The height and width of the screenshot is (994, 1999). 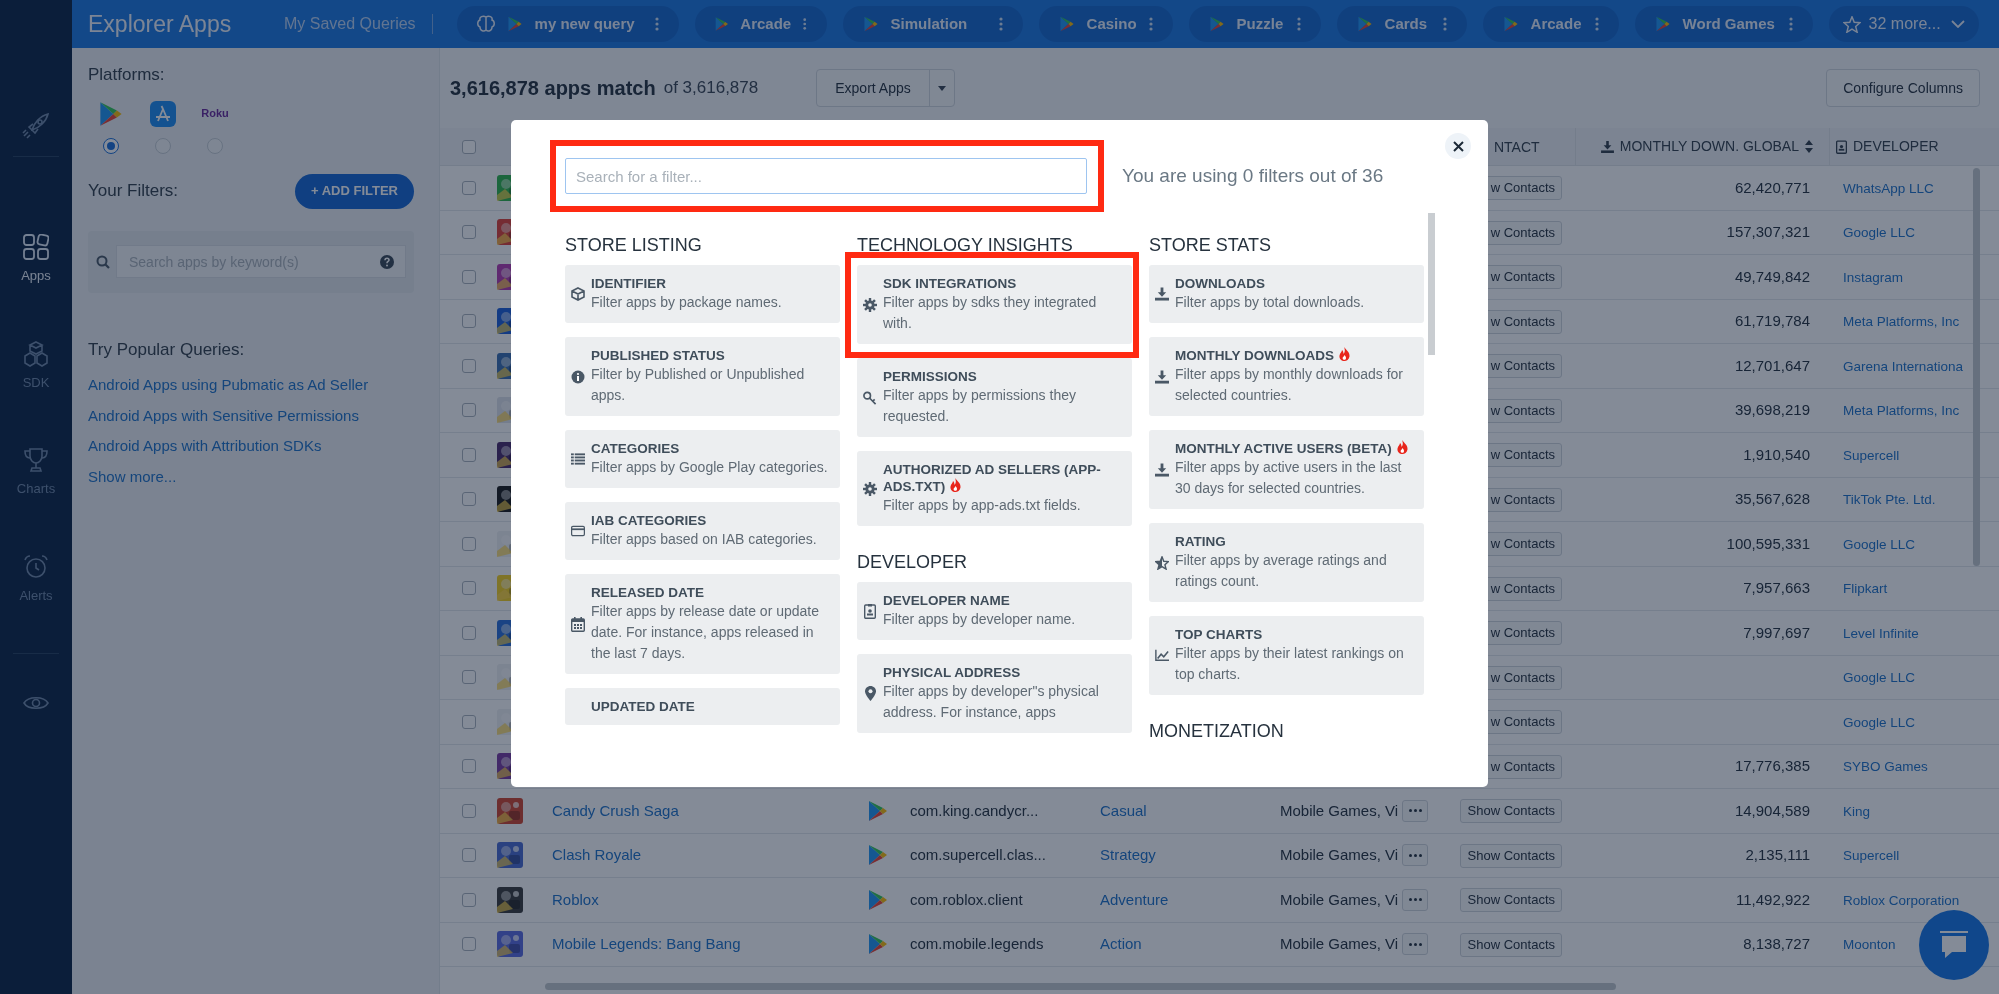 I want to click on saved-query-pill: Casino, so click(x=1105, y=24).